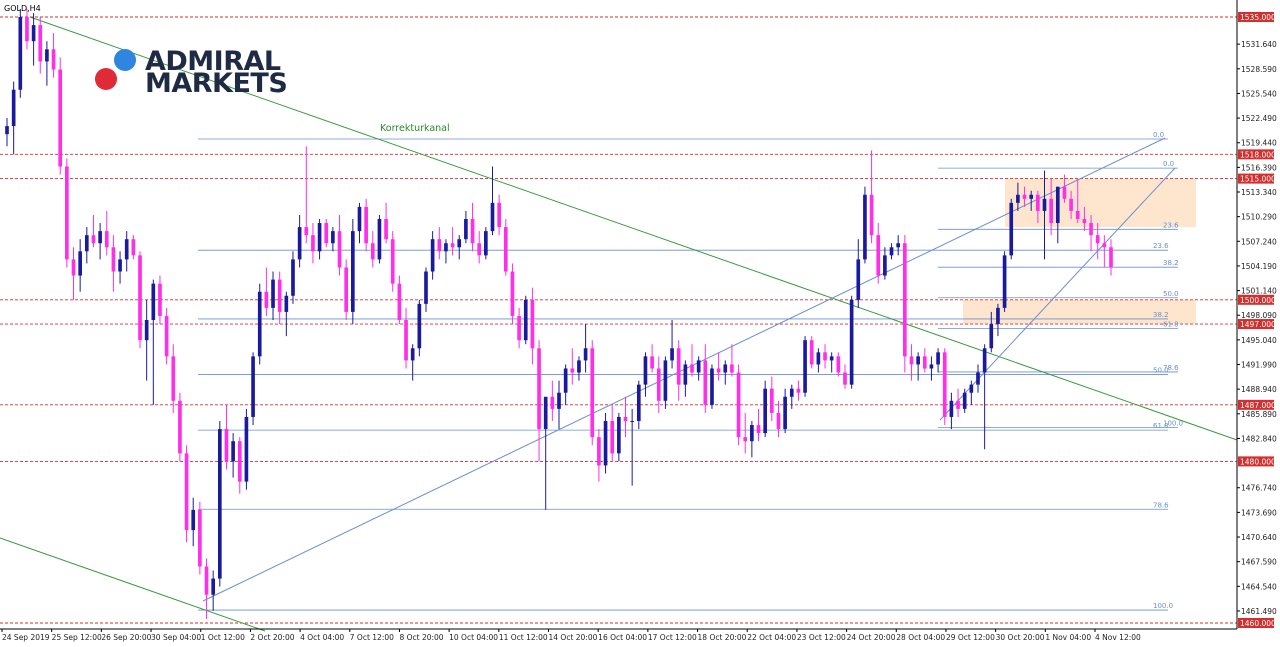  Describe the element at coordinates (1259, 143) in the screenshot. I see `price-tick-label: 1519.440` at that location.